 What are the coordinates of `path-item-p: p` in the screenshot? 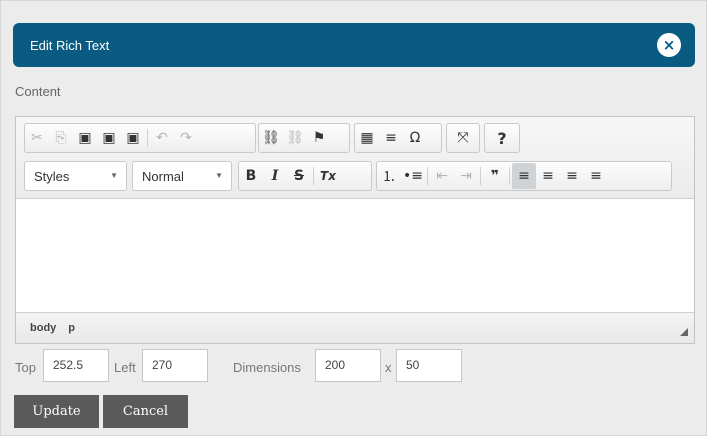 It's located at (71, 328).